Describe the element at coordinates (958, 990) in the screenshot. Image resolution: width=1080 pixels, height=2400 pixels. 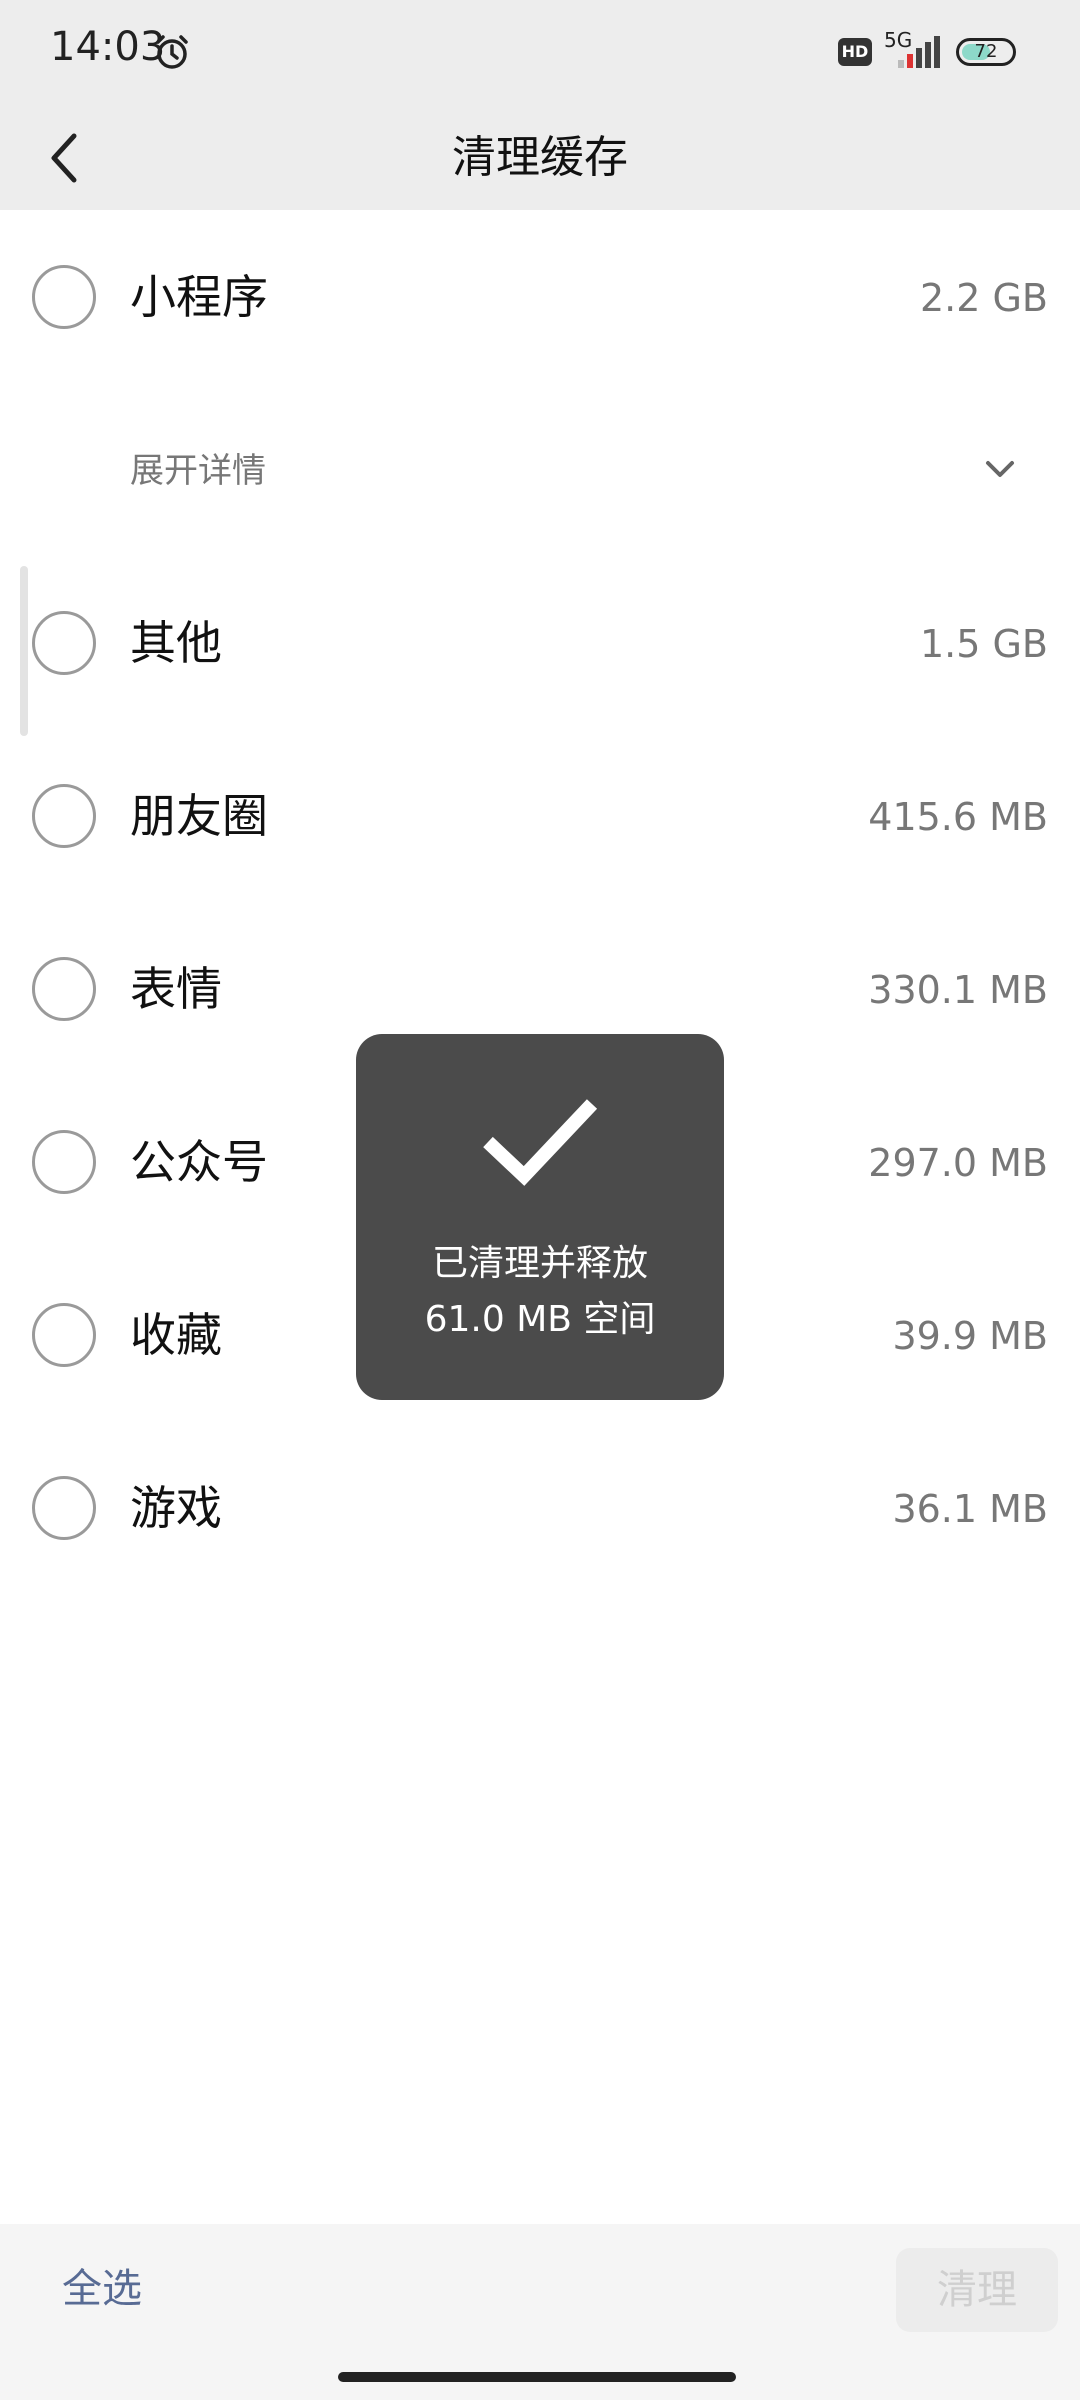
I see `list-item-size: 330.1 MB` at that location.